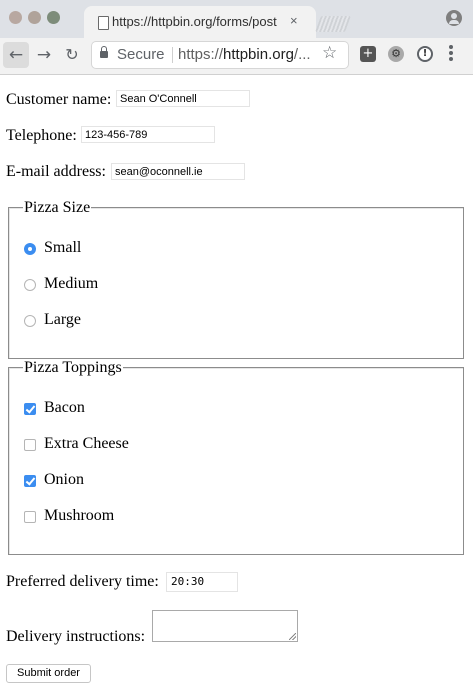 This screenshot has height=694, width=473. What do you see at coordinates (79, 516) in the screenshot?
I see `topping-mushroom-label: Mushroom` at bounding box center [79, 516].